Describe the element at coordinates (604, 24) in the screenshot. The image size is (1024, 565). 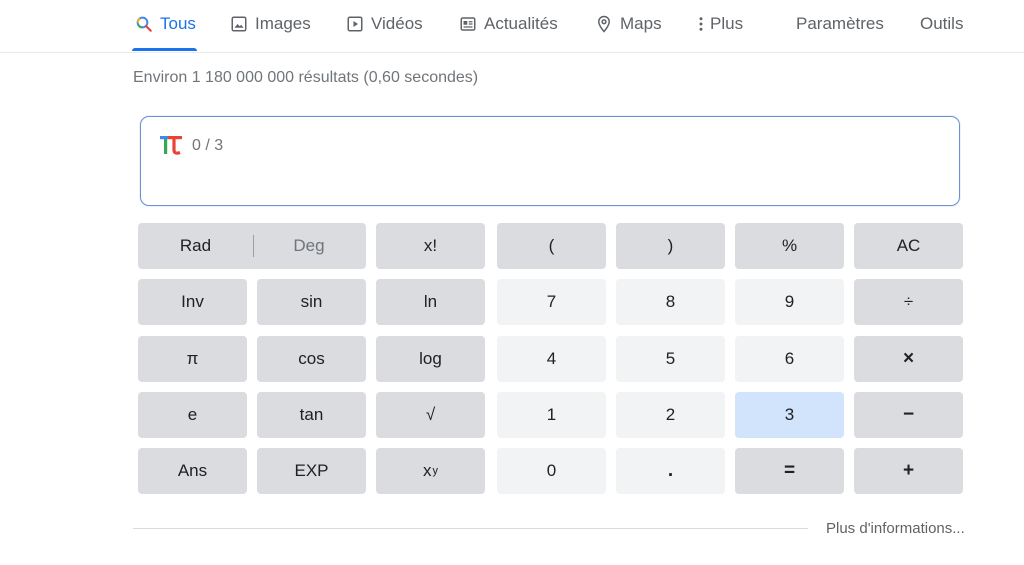
I see `map-pin-icon` at that location.